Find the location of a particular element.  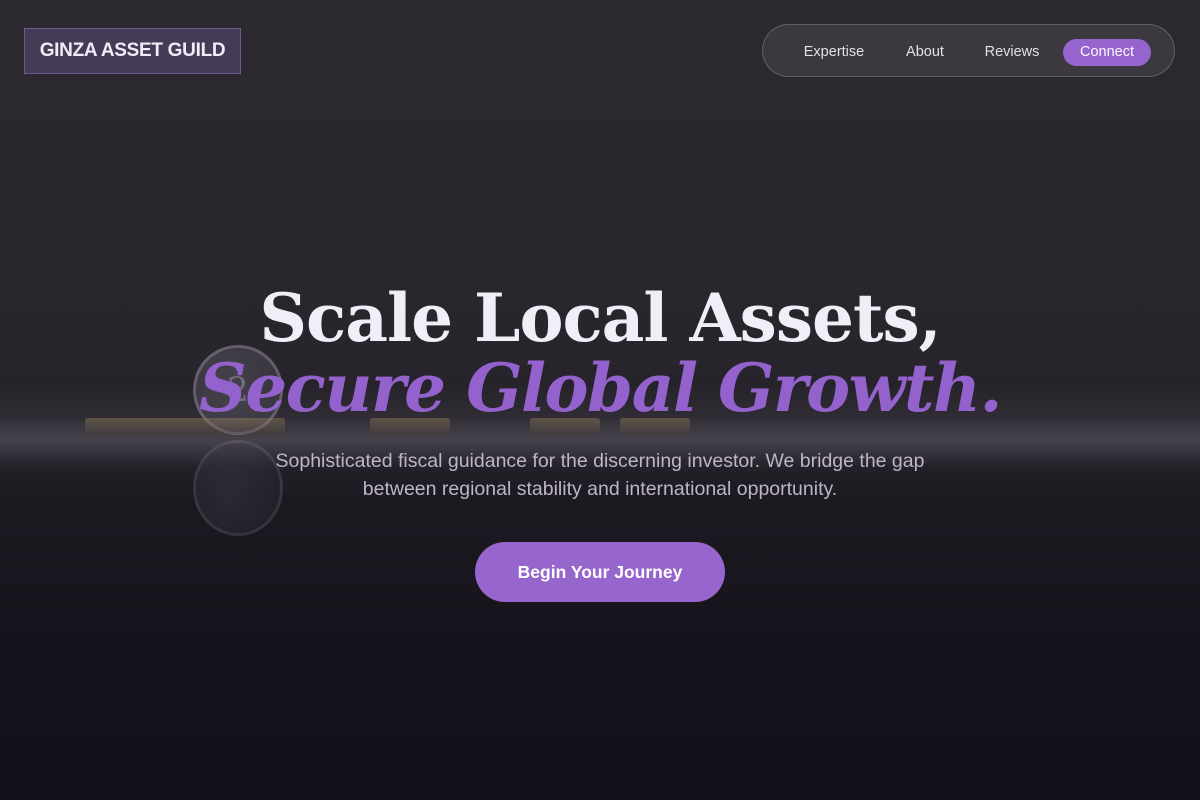

nav-item-expertise: Expertise is located at coordinates (834, 52).